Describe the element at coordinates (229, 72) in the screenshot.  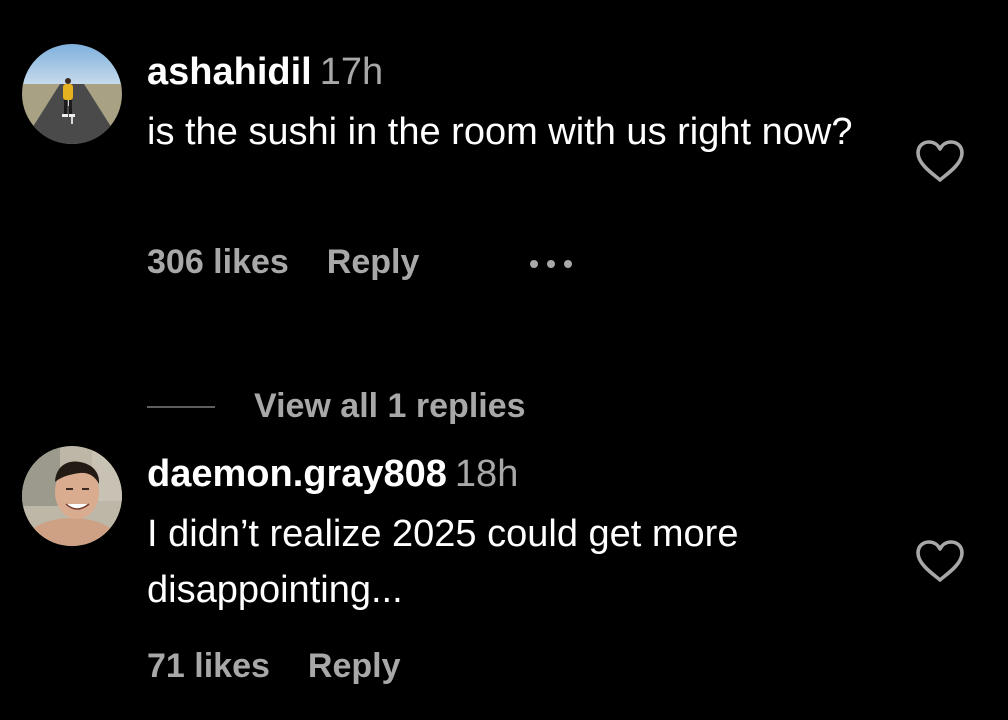
I see `username: ashahidil` at that location.